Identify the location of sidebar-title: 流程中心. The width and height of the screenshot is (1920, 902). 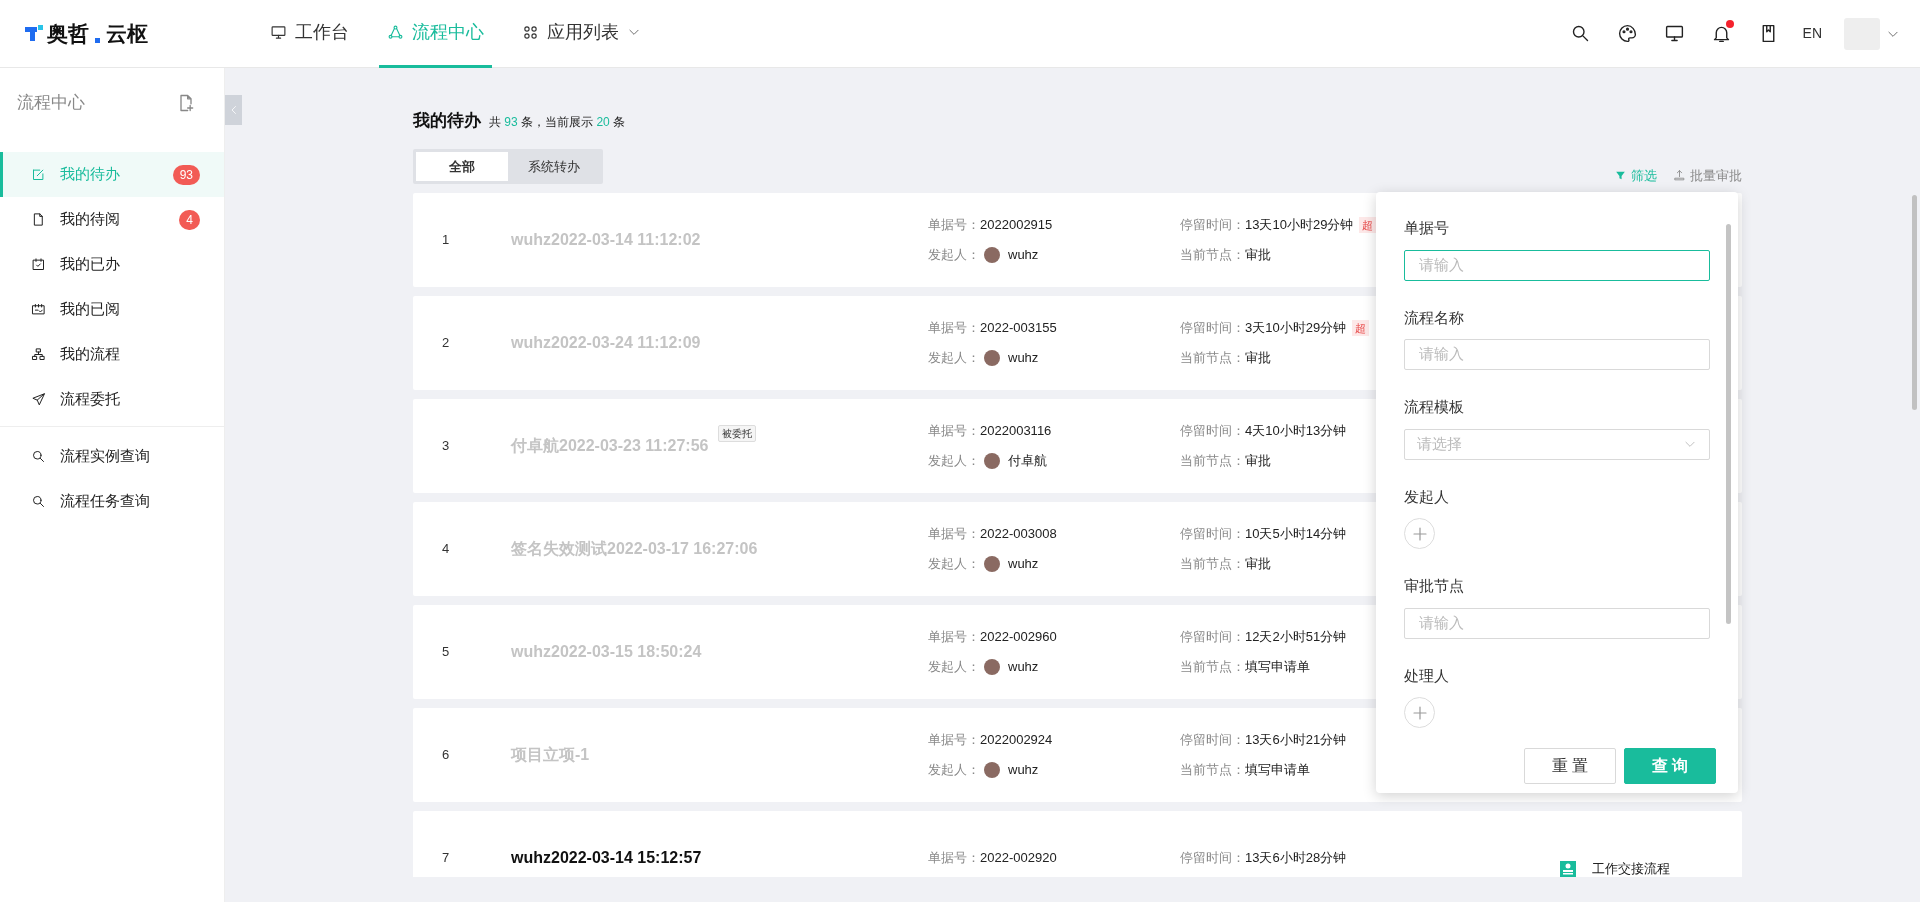
(51, 103).